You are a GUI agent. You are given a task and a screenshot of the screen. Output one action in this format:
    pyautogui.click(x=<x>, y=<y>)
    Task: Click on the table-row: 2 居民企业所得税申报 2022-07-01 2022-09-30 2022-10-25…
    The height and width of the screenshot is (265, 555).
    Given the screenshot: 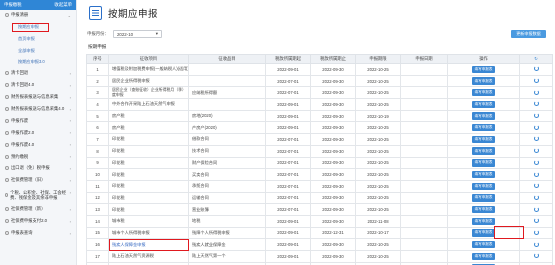 What is the action you would take?
    pyautogui.click(x=319, y=81)
    